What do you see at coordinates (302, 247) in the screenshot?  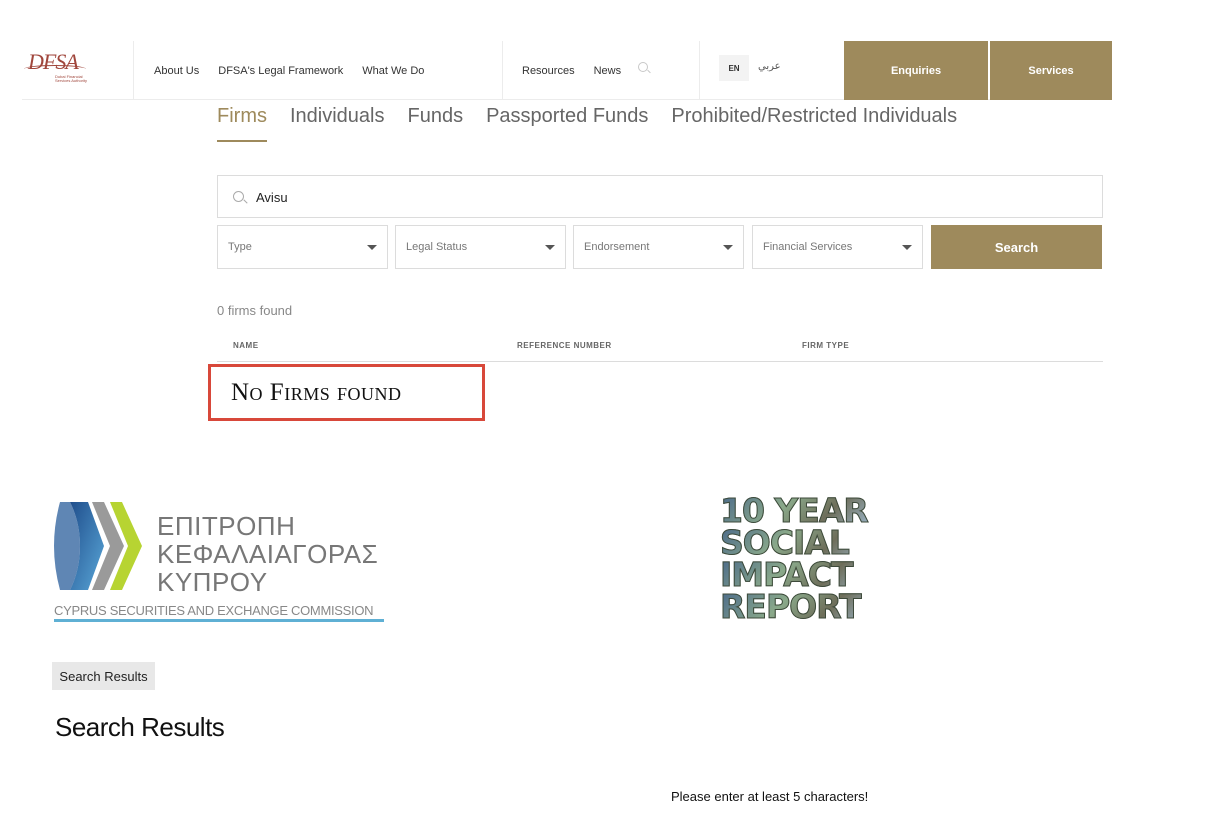 I see `filter-type: Type` at bounding box center [302, 247].